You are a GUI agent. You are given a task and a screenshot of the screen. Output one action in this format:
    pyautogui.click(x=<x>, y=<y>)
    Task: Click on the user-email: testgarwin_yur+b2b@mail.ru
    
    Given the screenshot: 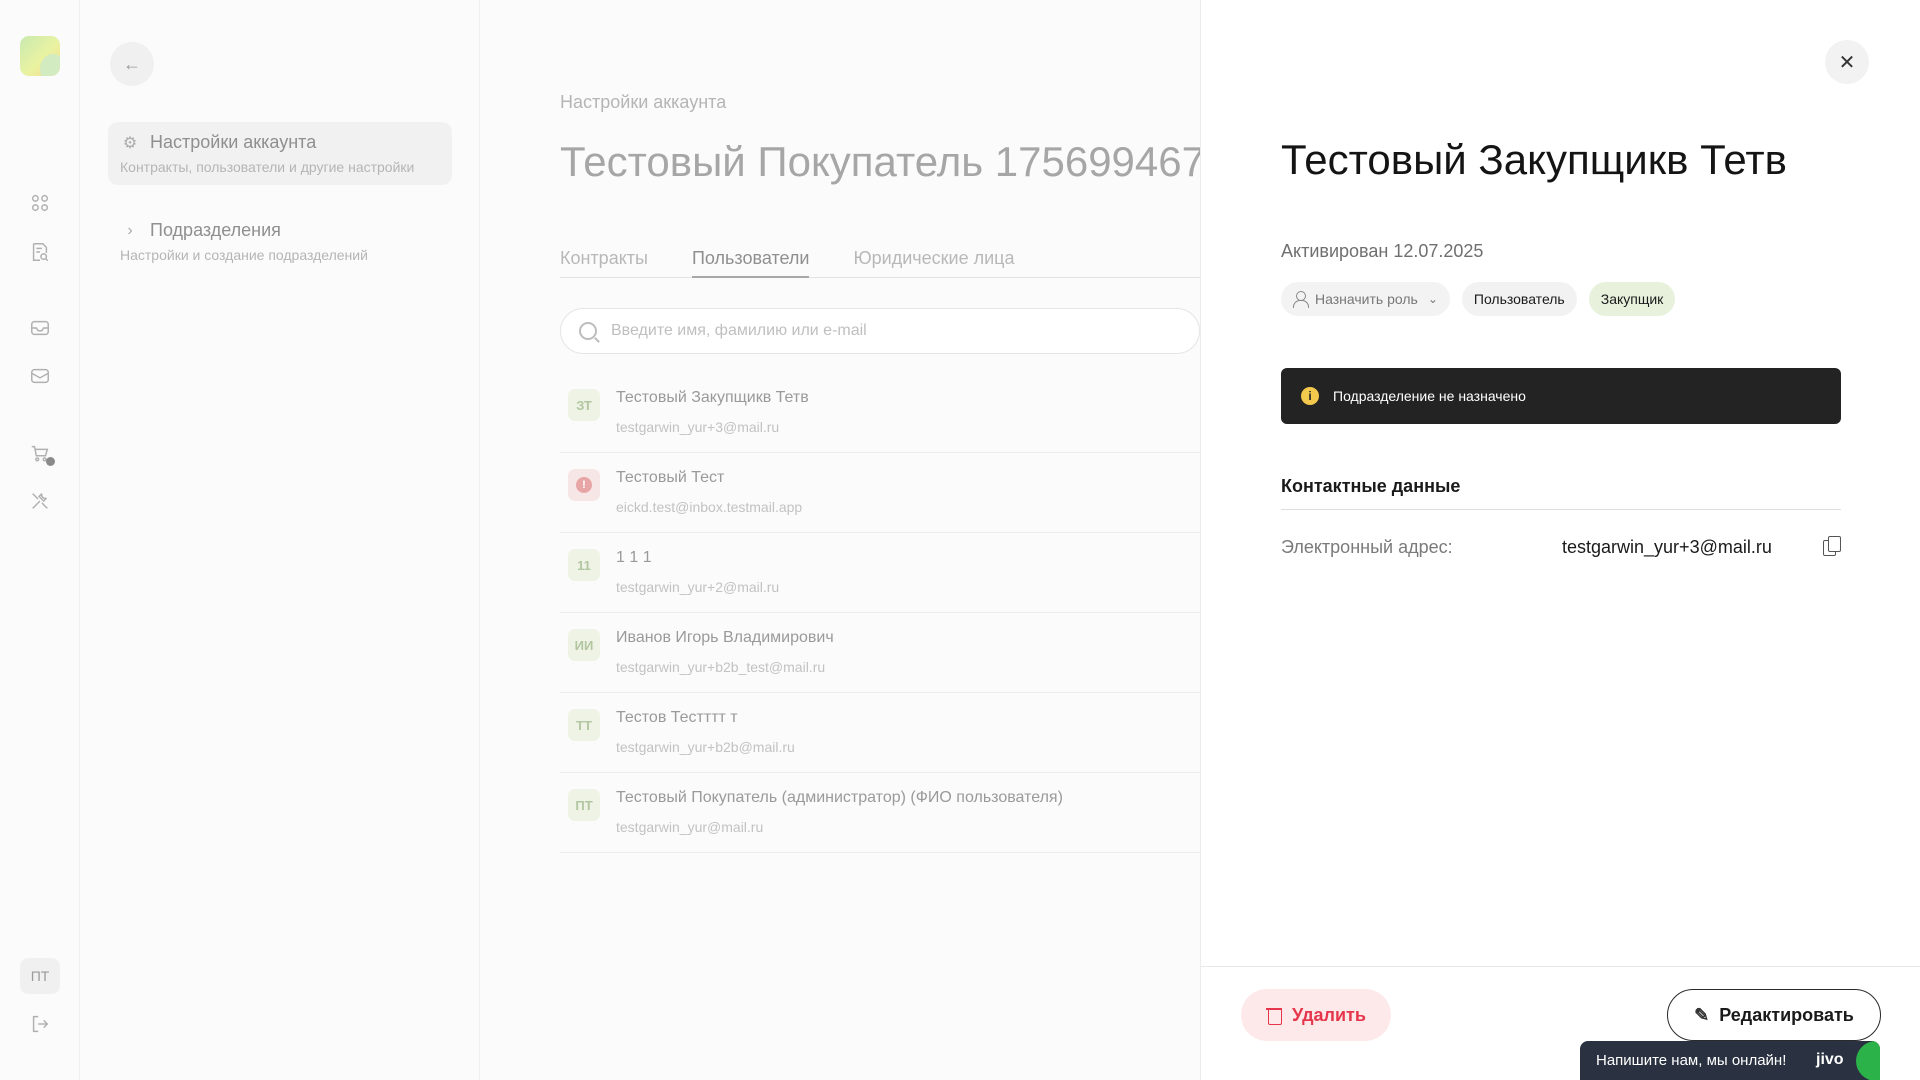 What is the action you would take?
    pyautogui.click(x=705, y=747)
    